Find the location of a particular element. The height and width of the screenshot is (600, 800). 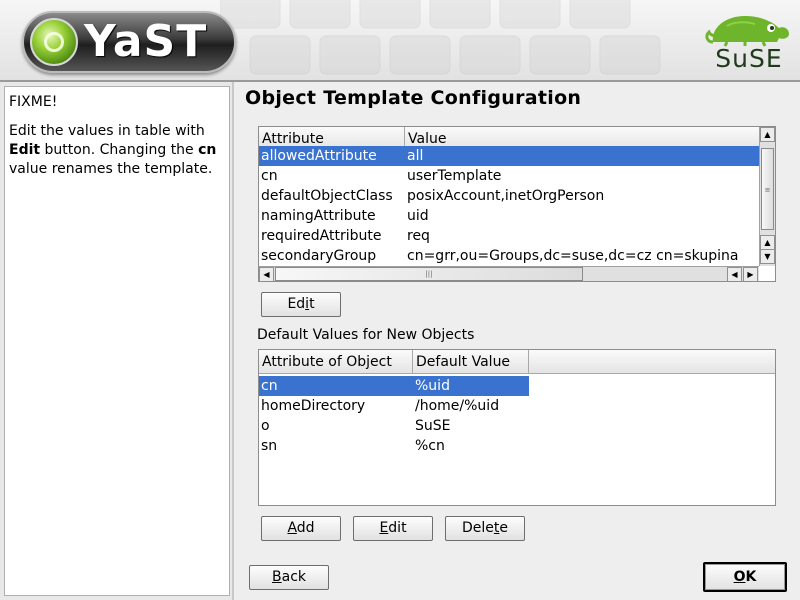

keyboard-background-graphic is located at coordinates (440, 37).